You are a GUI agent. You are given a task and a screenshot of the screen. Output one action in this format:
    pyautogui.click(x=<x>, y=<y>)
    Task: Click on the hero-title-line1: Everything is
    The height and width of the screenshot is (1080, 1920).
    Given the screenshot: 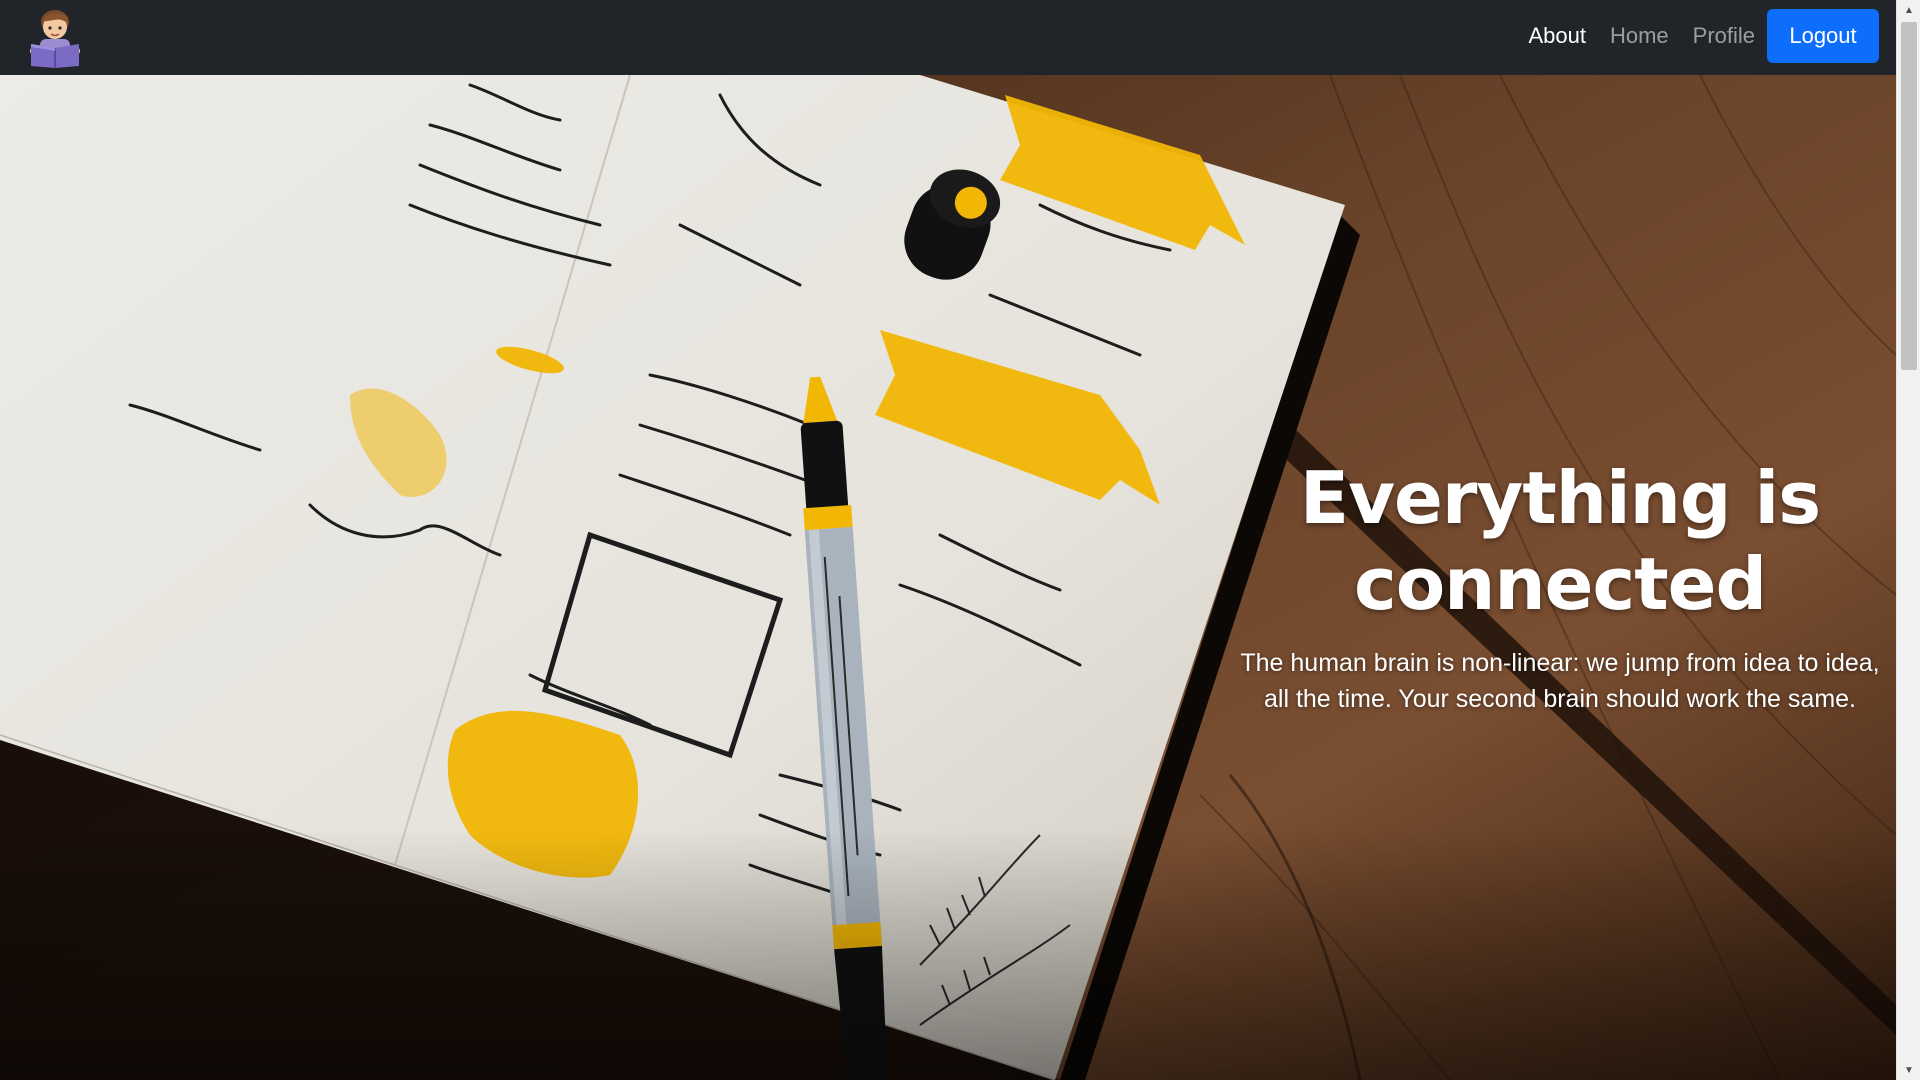 What is the action you would take?
    pyautogui.click(x=1560, y=498)
    